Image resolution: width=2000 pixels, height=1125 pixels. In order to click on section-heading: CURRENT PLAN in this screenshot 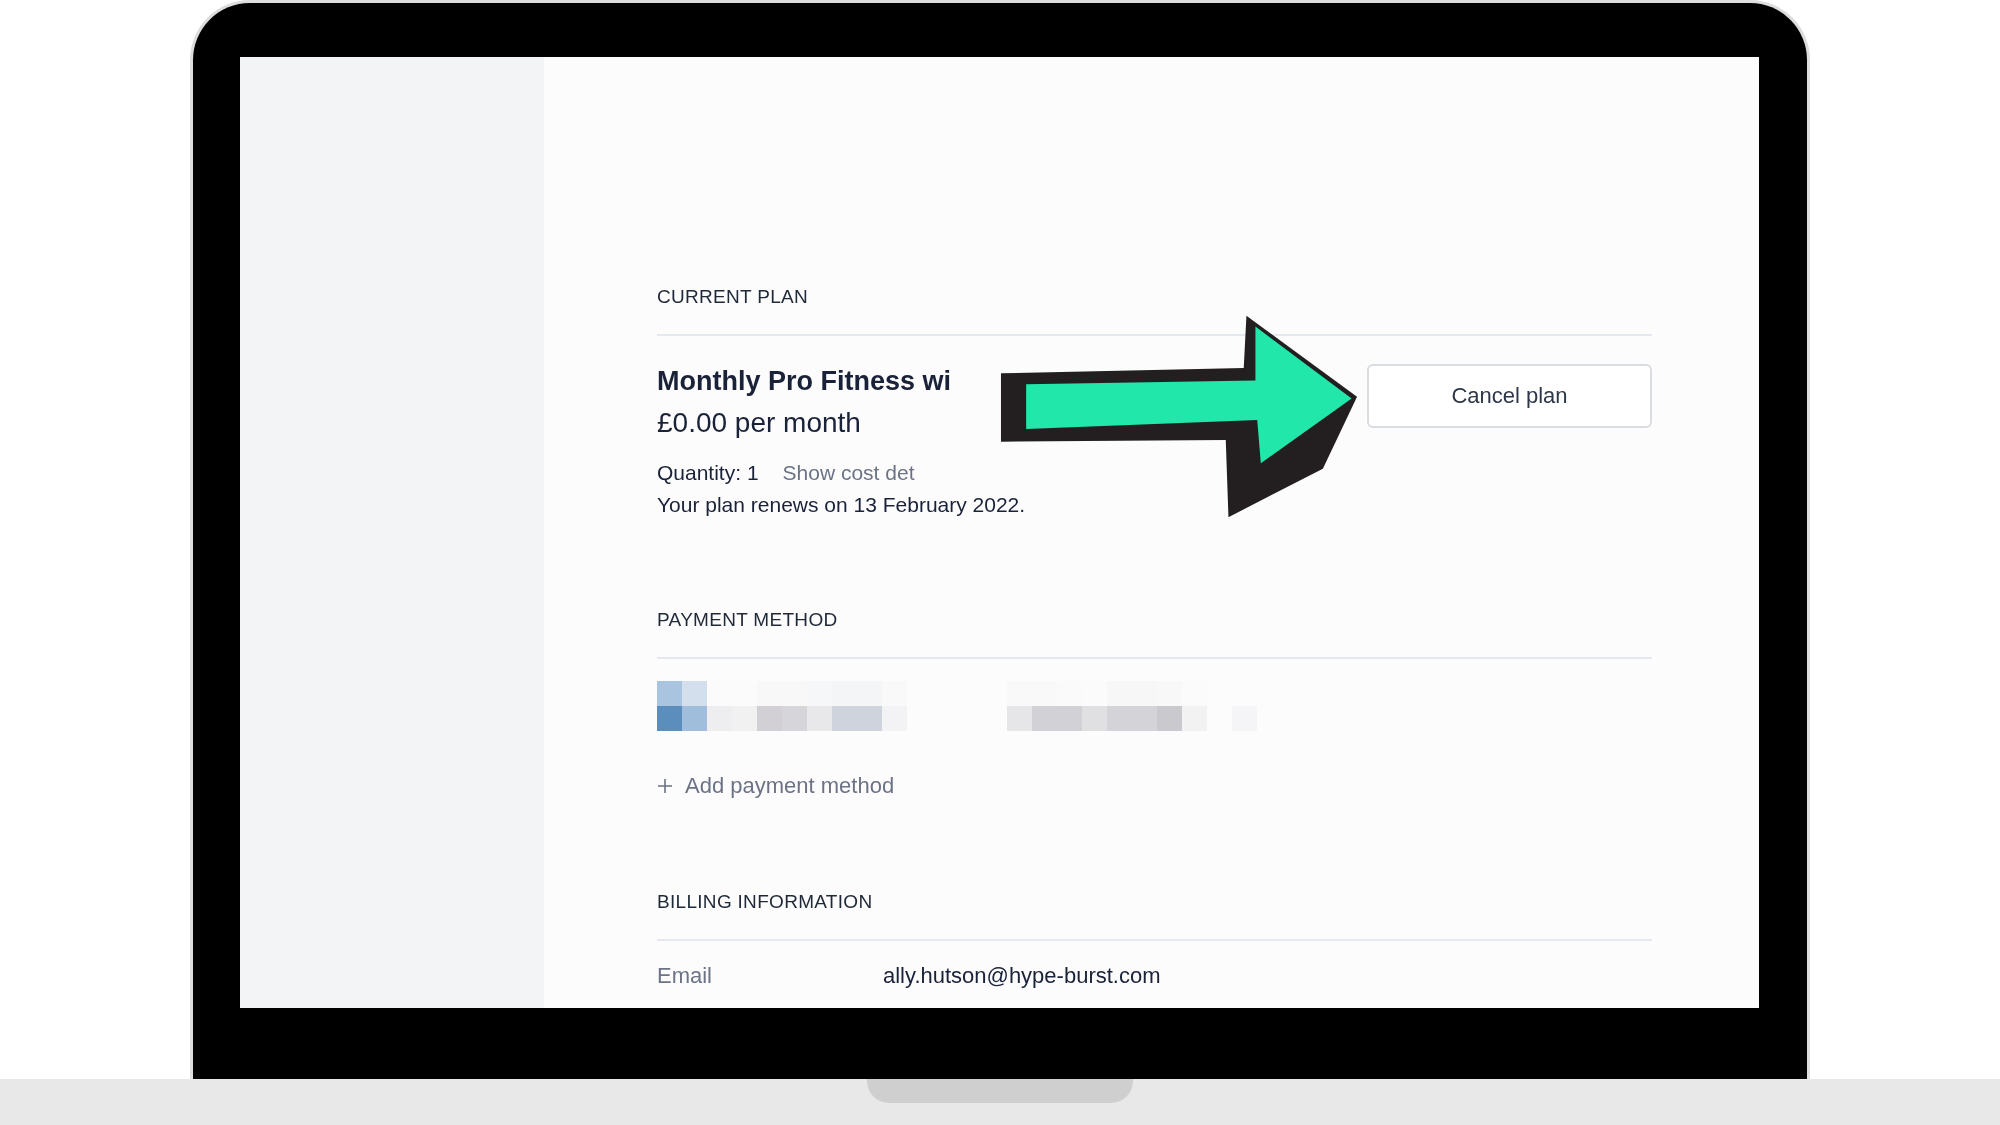, I will do `click(733, 297)`.